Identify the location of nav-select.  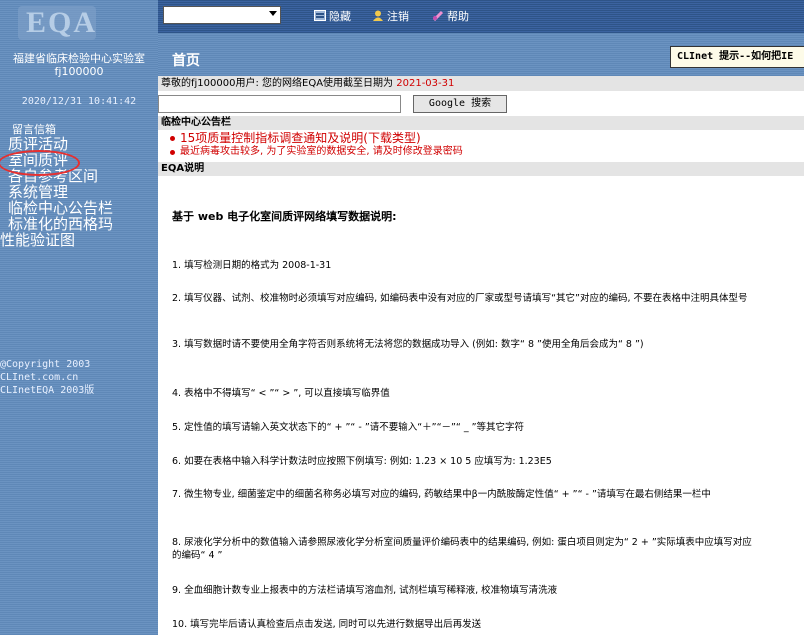
(222, 15).